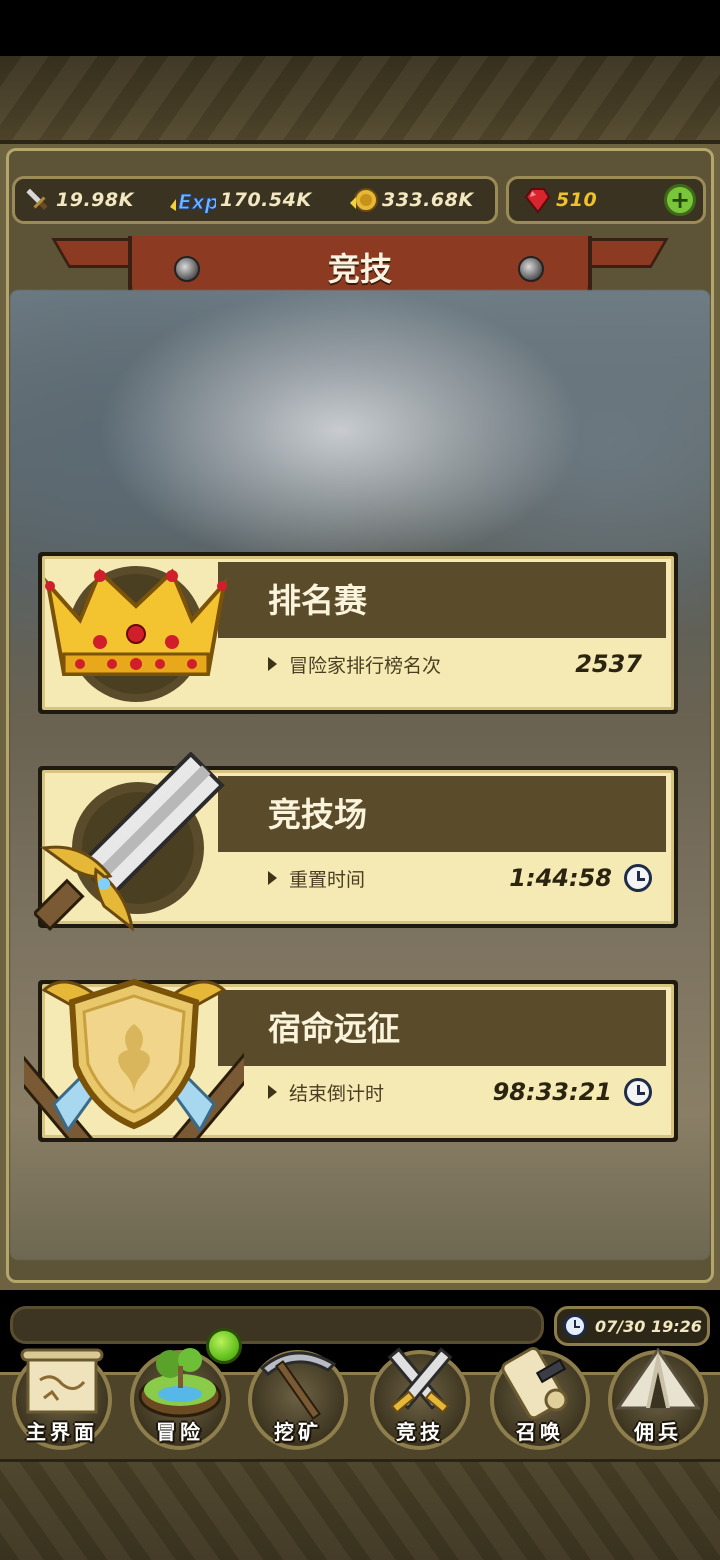 The width and height of the screenshot is (720, 1560). I want to click on crossed-swords-icon, so click(420, 1380).